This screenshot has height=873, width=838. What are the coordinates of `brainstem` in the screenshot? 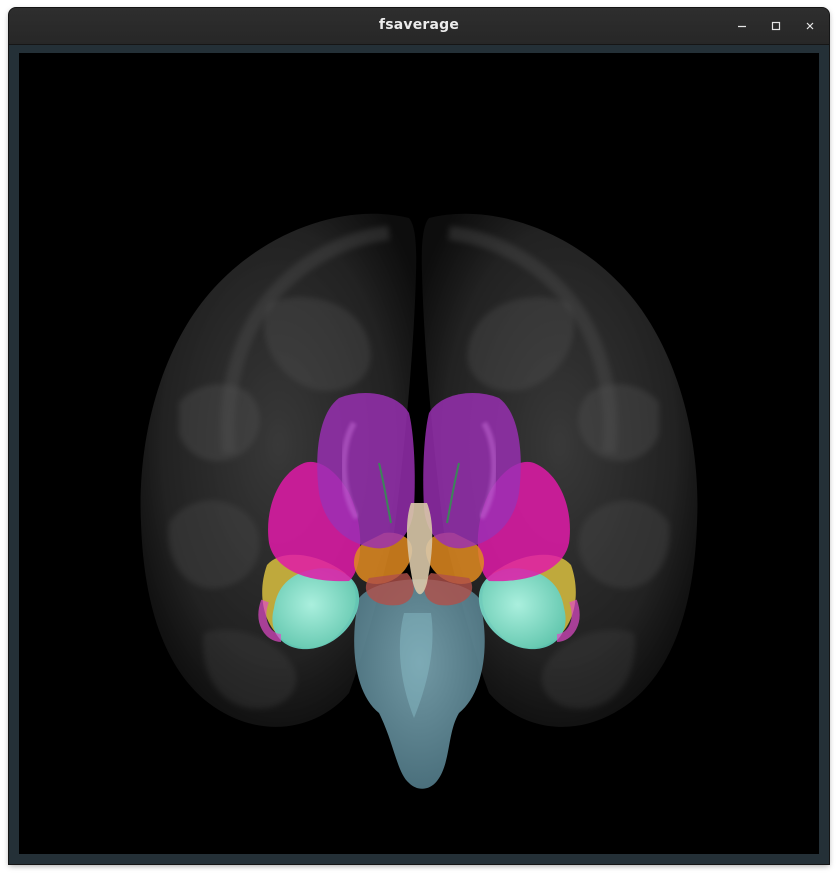 It's located at (419, 684).